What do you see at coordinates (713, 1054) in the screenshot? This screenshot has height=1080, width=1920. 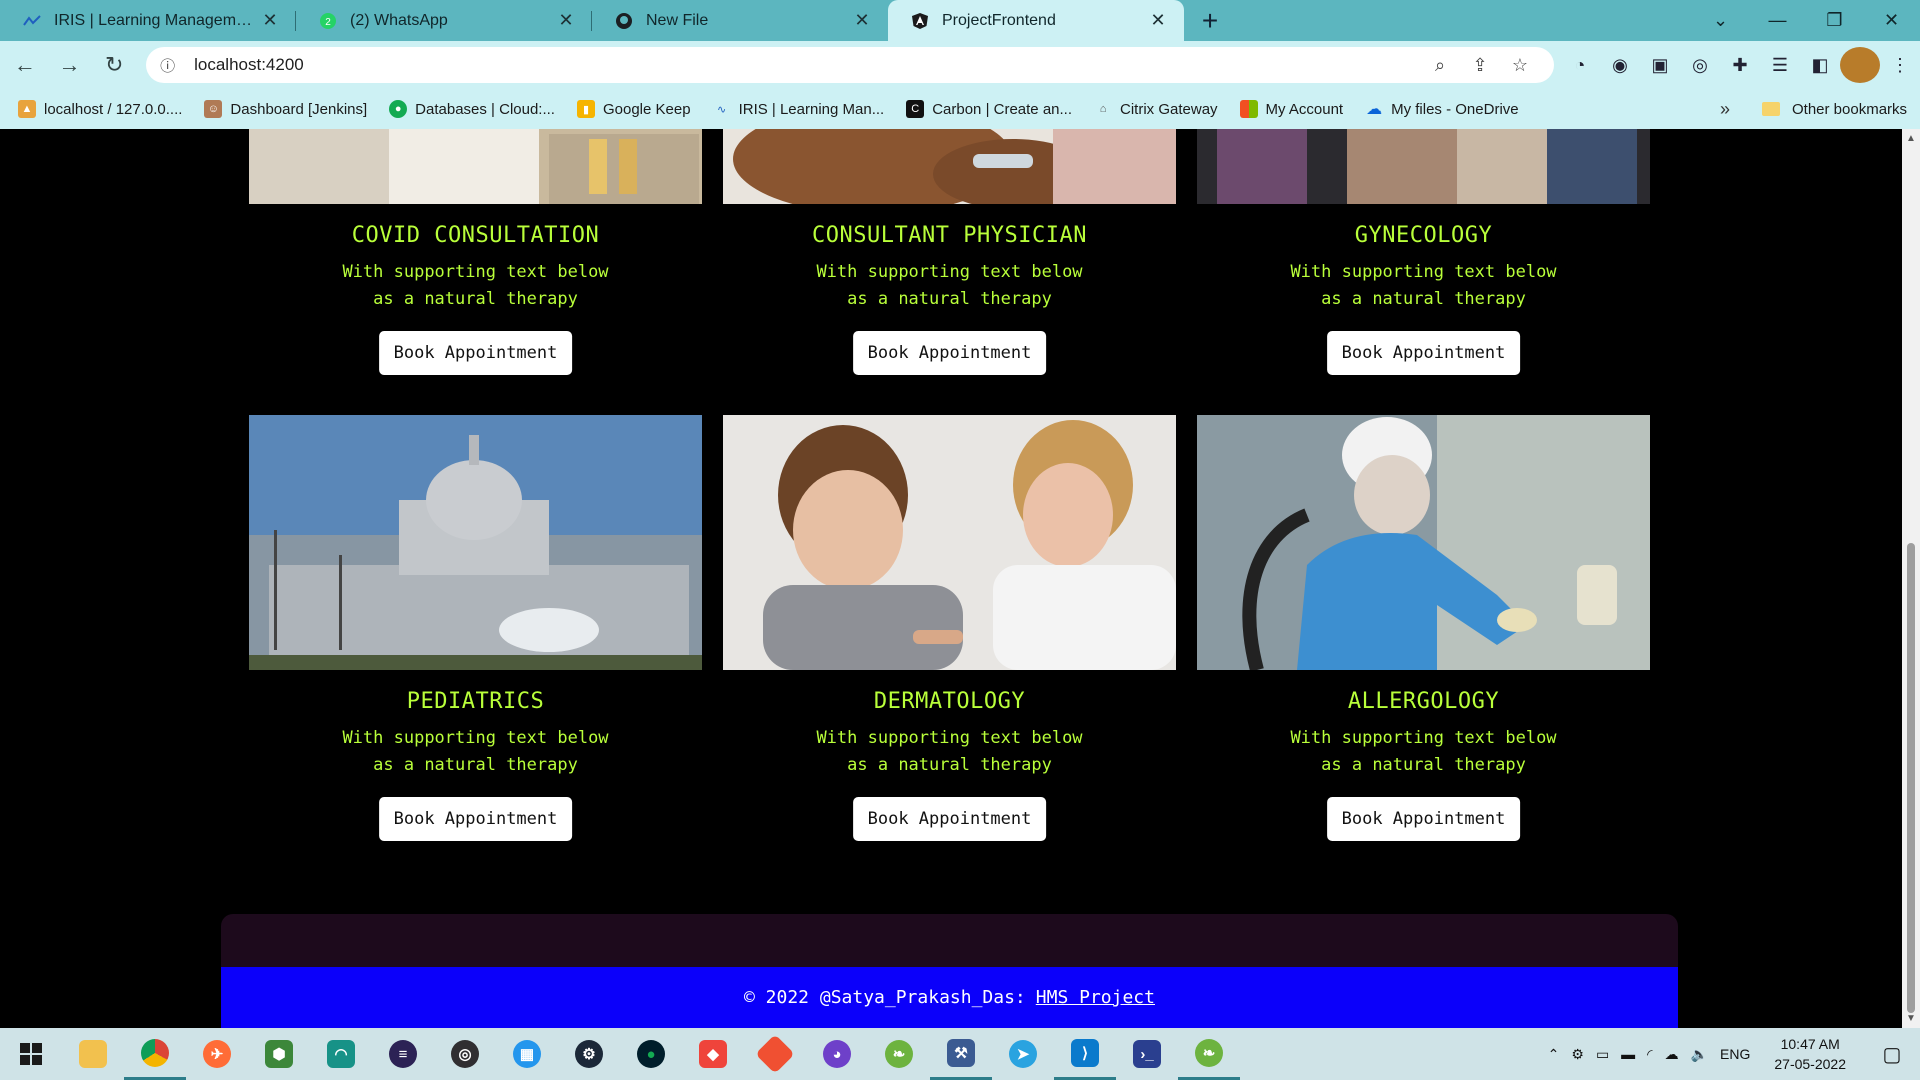 I see `anydesk-icon: ◆` at bounding box center [713, 1054].